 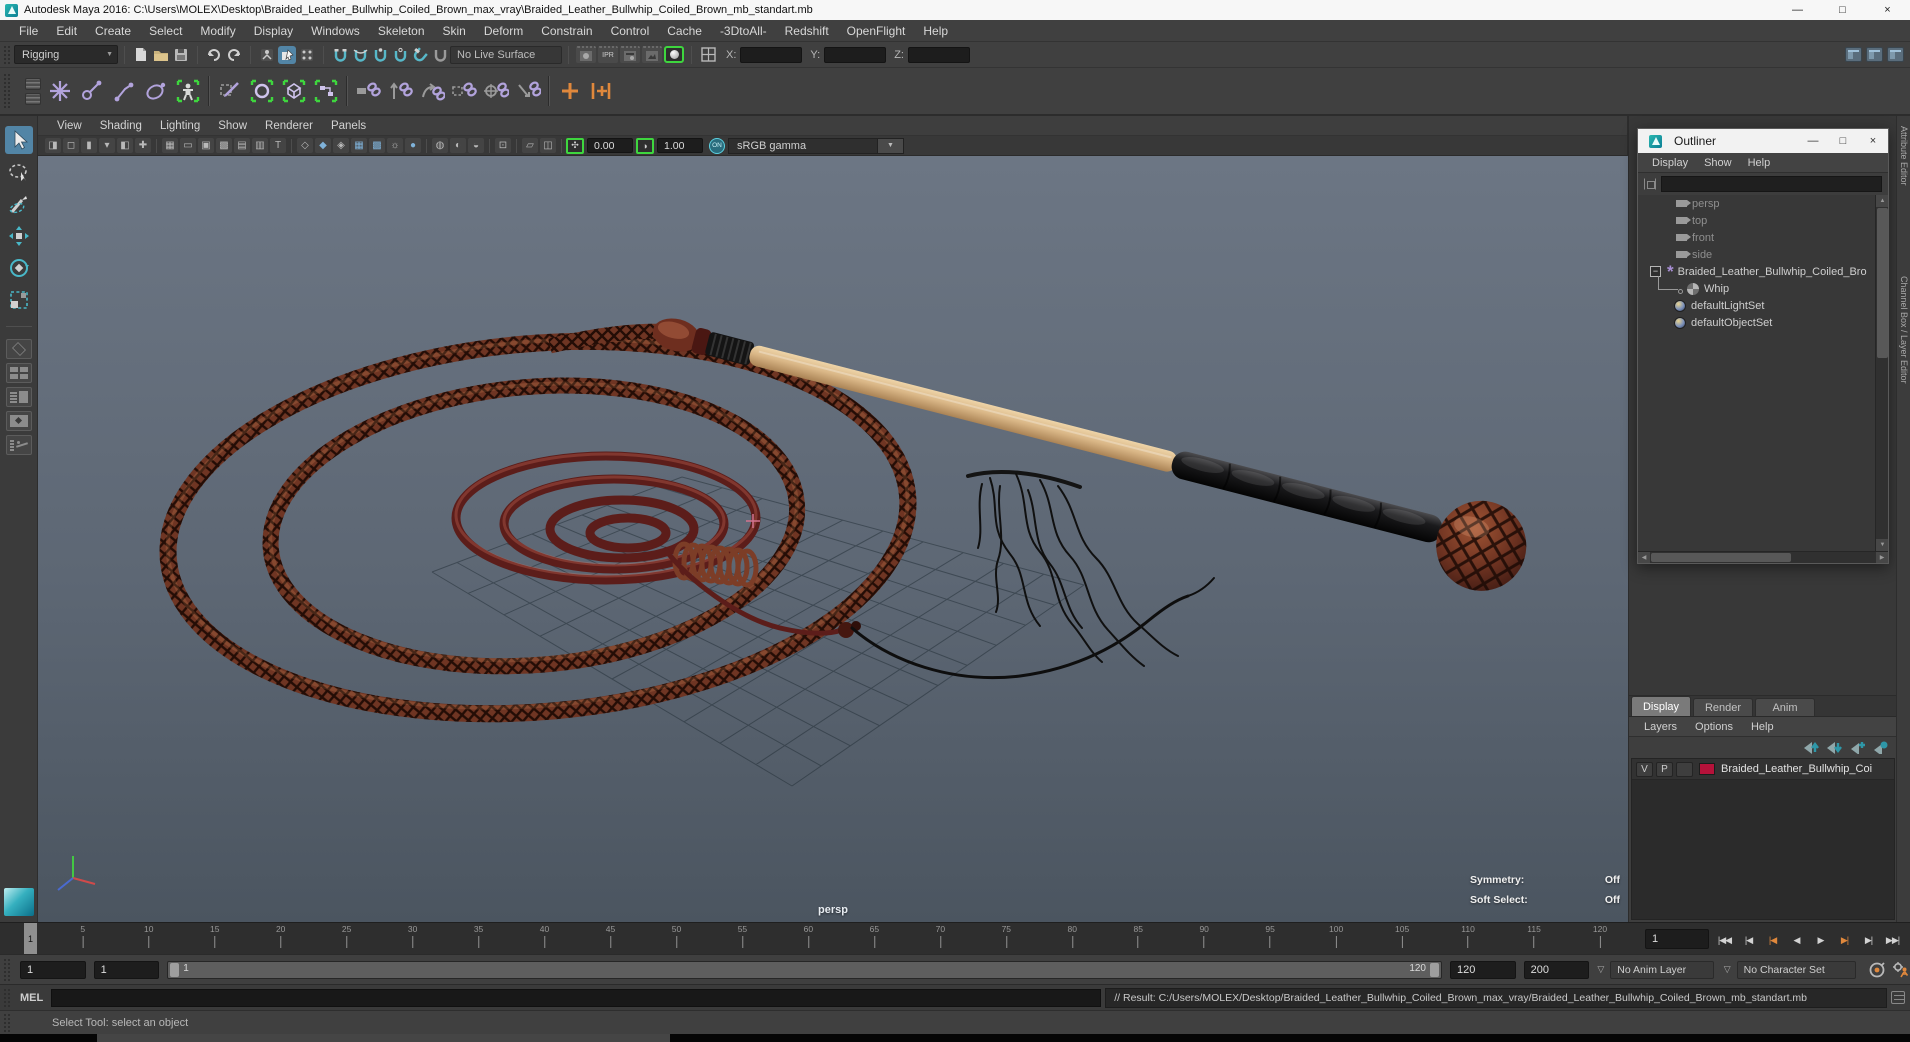 I want to click on open-scene-icon, so click(x=161, y=55).